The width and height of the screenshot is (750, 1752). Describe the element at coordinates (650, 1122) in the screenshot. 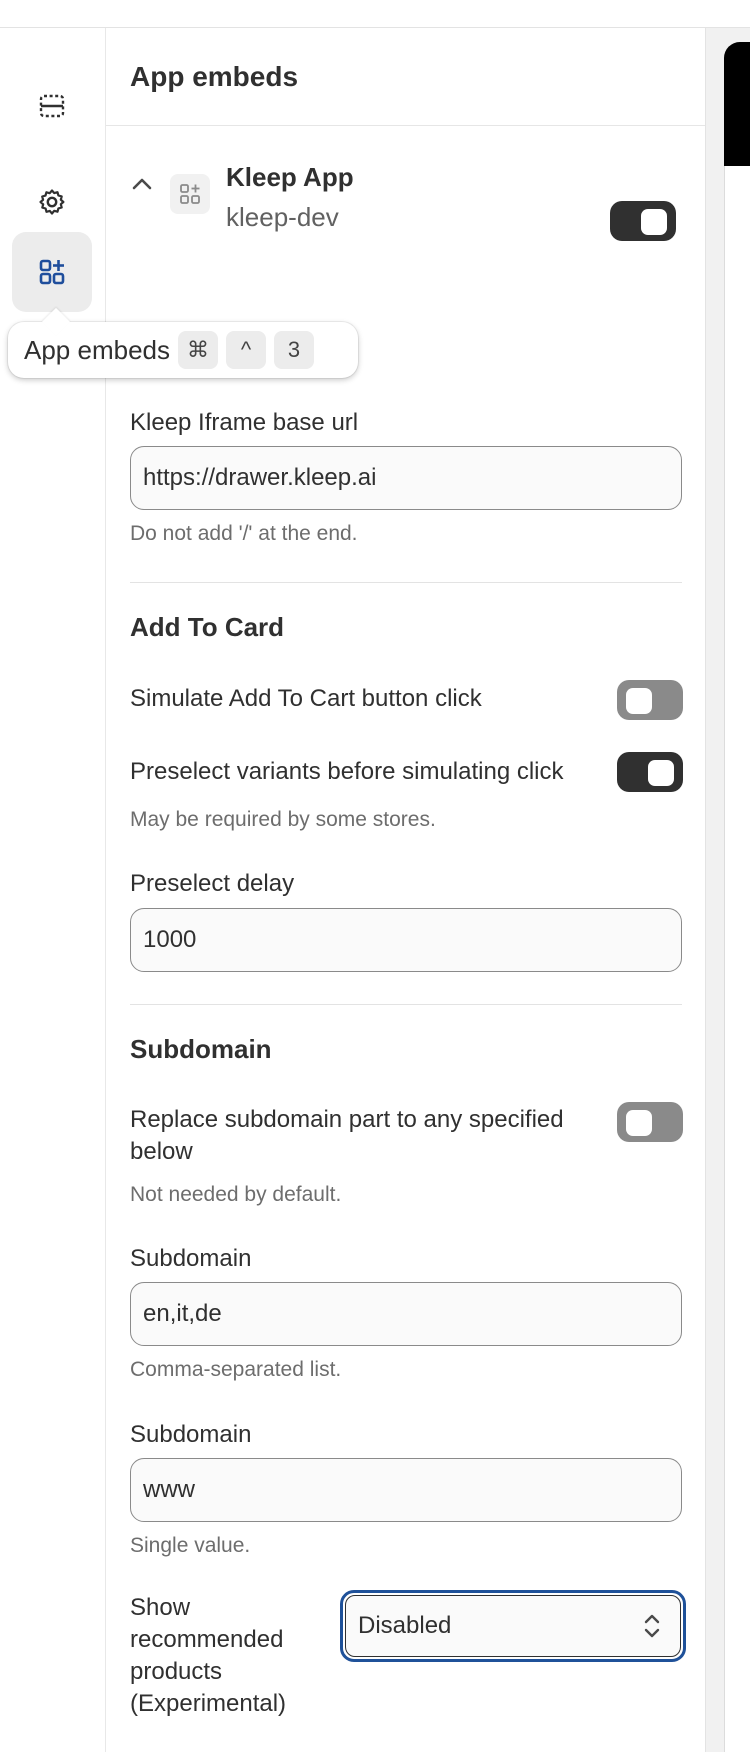

I see `replace-subdomain-toggle` at that location.